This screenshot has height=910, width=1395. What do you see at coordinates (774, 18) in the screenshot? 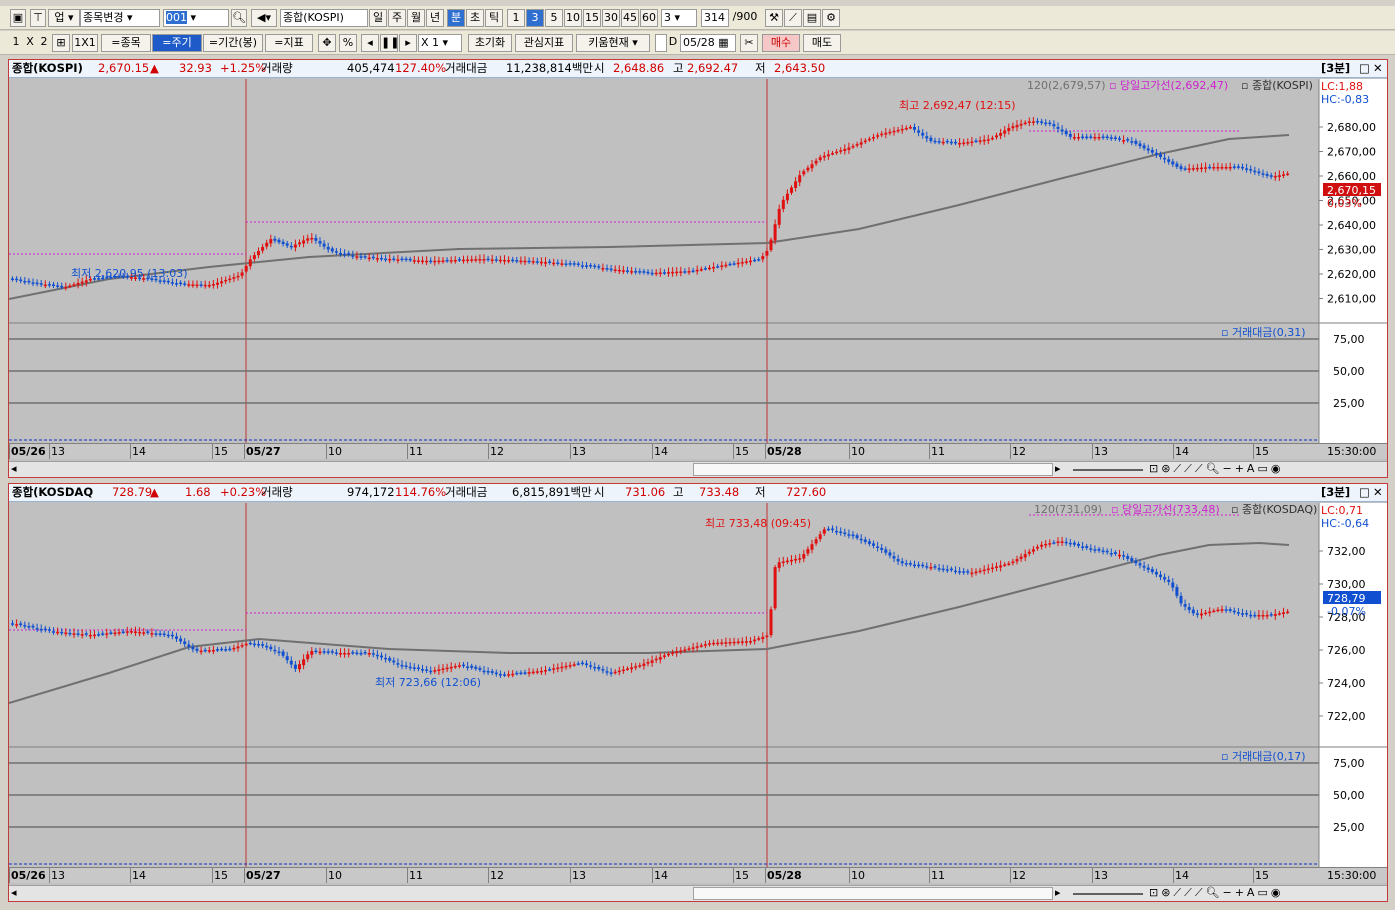
I see `tools-icon: ⚒` at bounding box center [774, 18].